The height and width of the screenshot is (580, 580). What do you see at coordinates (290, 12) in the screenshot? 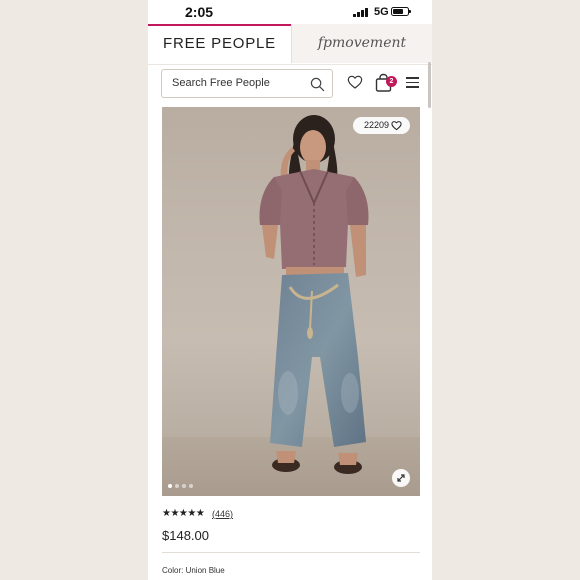
I see `status-bar: 2:05 5G` at bounding box center [290, 12].